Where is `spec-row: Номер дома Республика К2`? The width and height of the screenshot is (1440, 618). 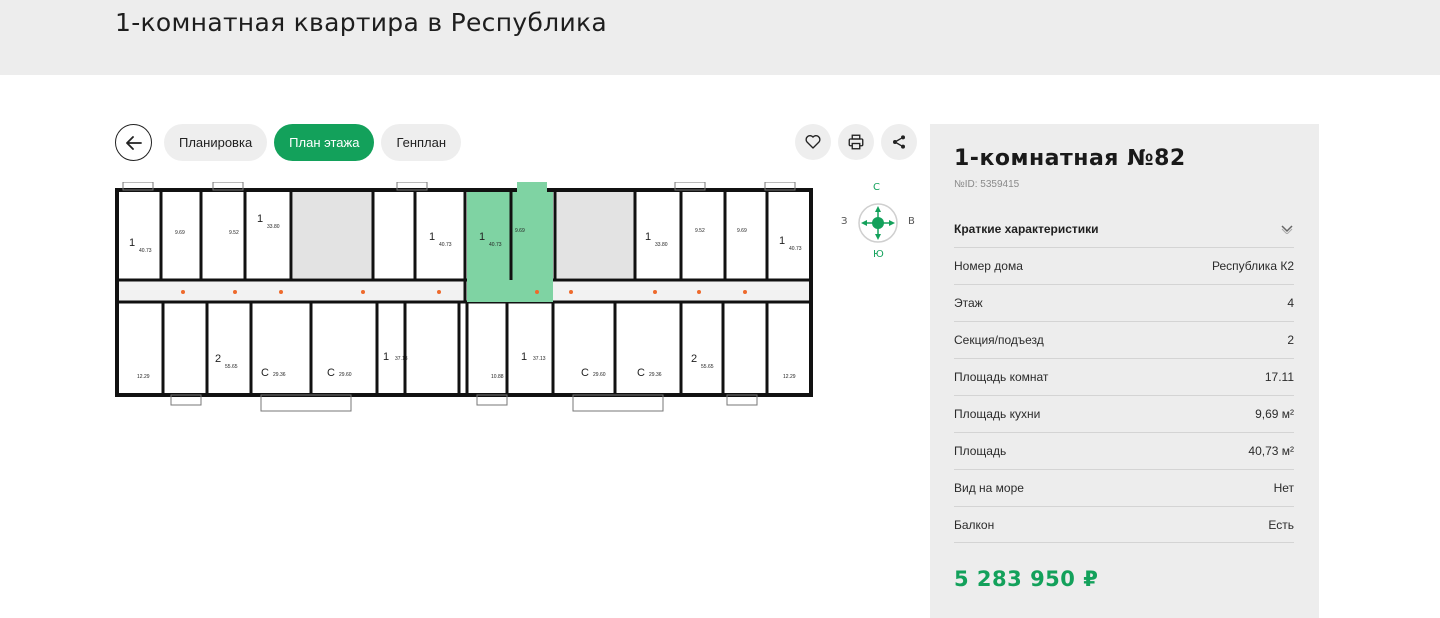 spec-row: Номер дома Республика К2 is located at coordinates (1124, 265).